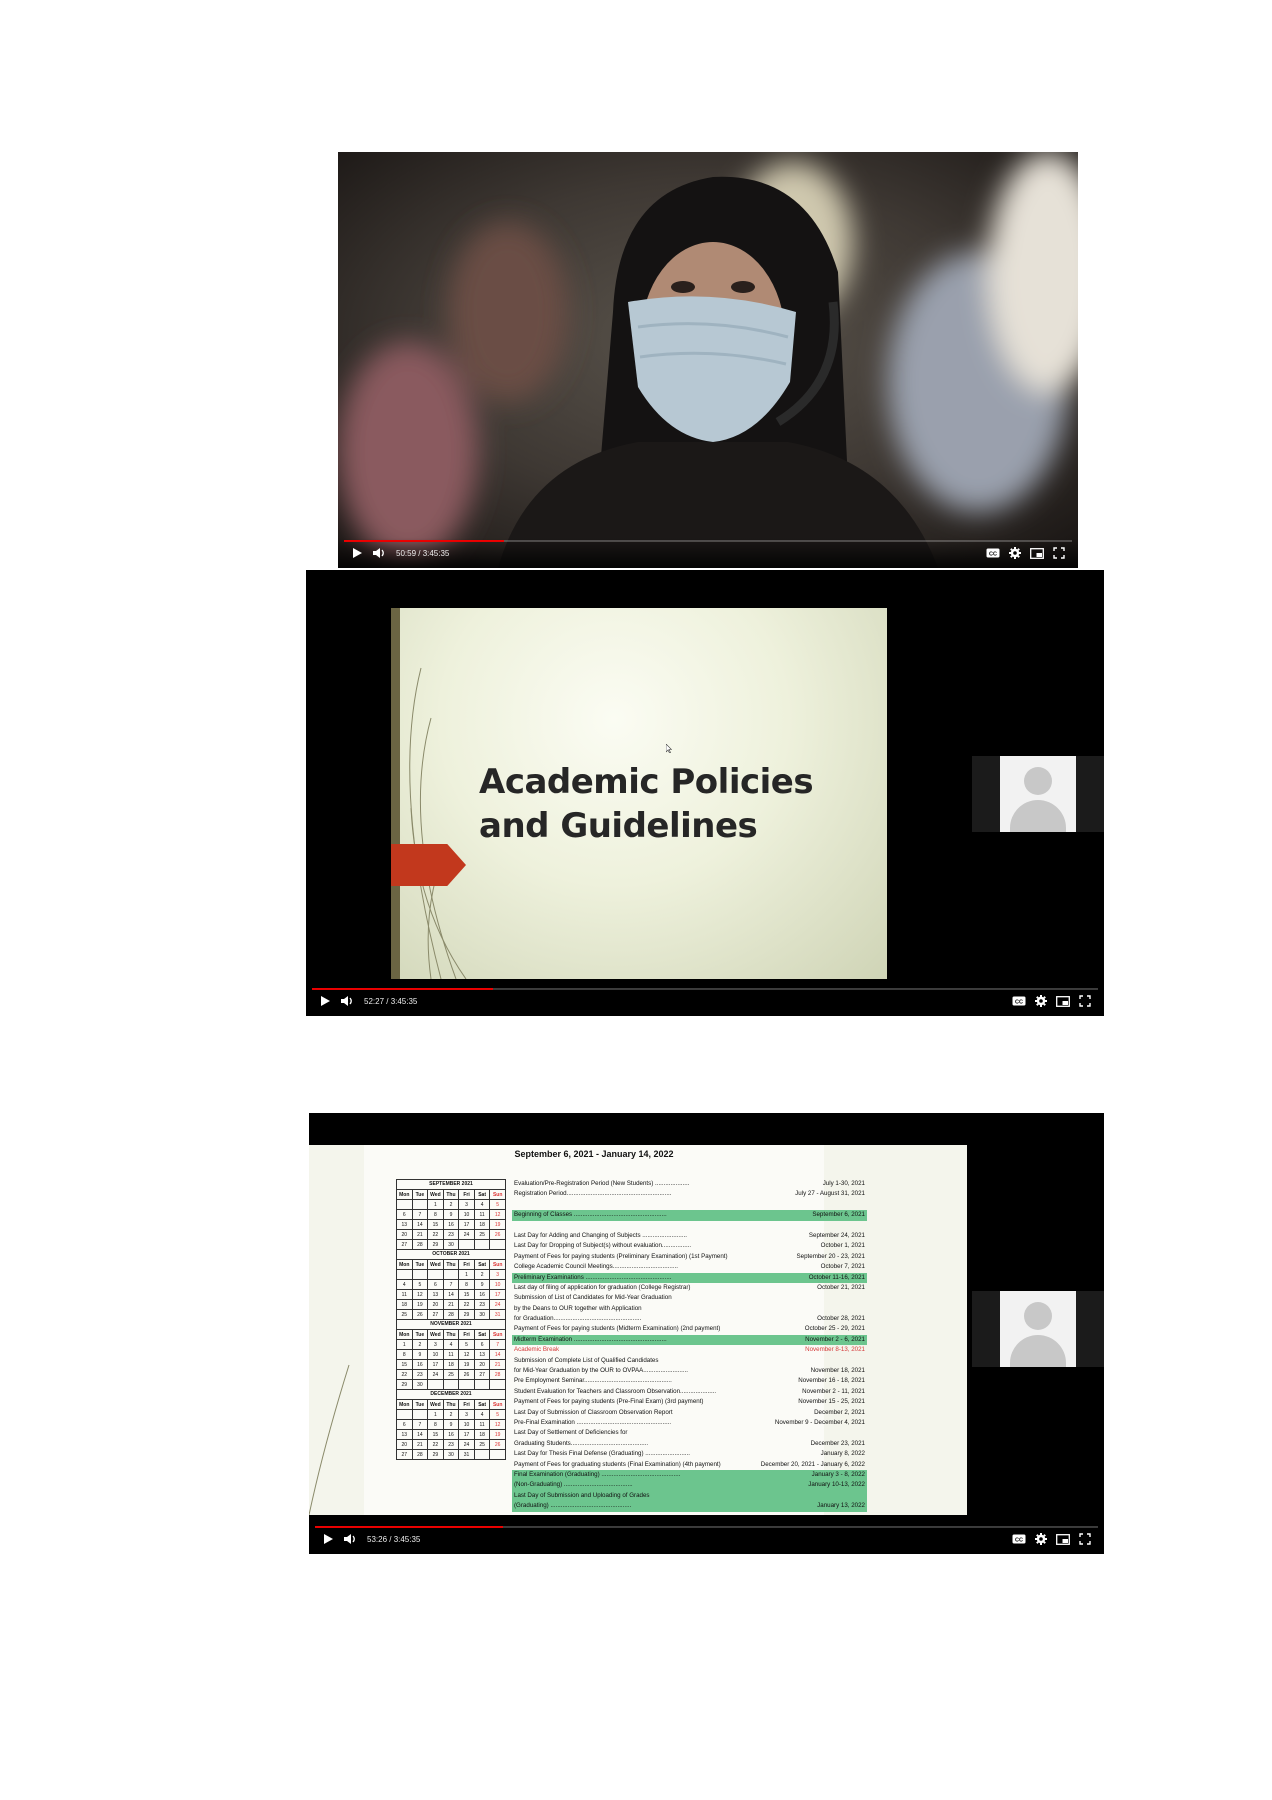 This screenshot has height=1800, width=1272. Describe the element at coordinates (819, 1422) in the screenshot. I see `event-date: November 9 - December 4, 2021` at that location.